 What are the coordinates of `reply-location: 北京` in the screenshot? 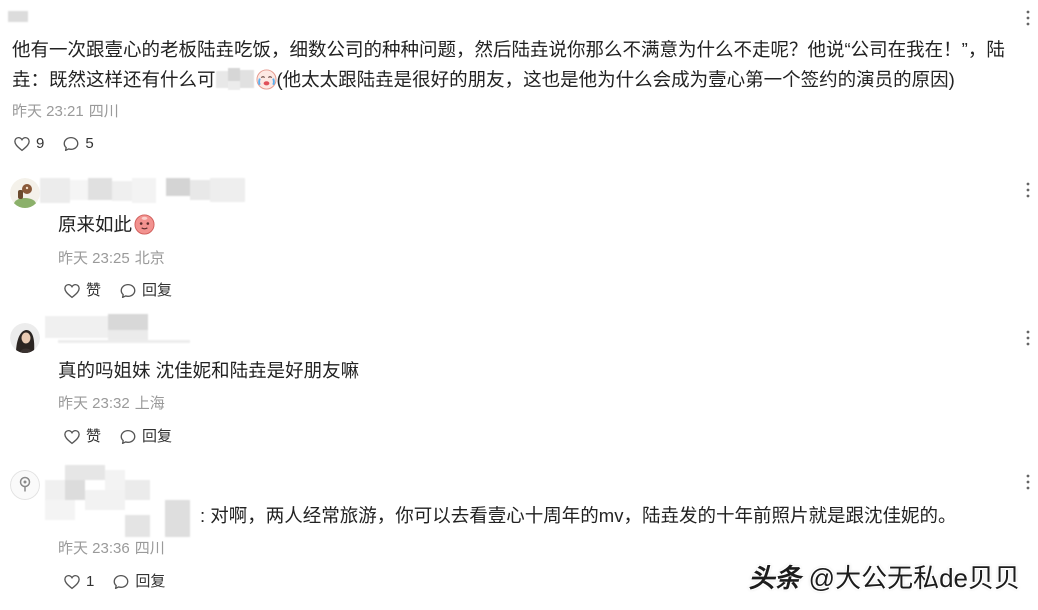 It's located at (149, 258).